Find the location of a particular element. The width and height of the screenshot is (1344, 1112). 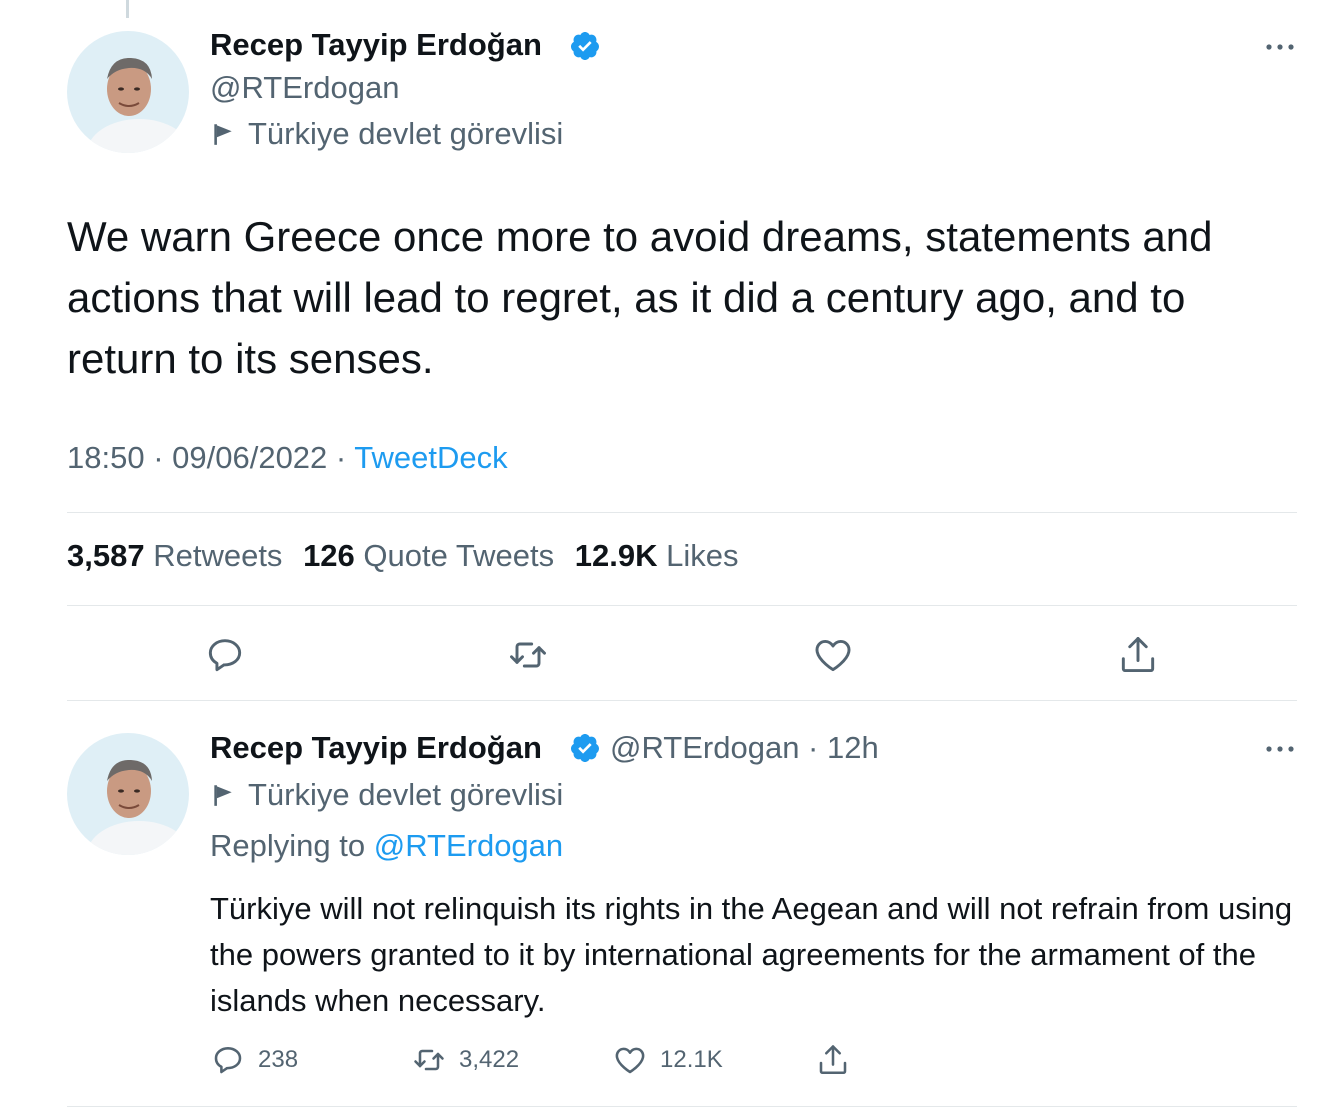

reply-avatar is located at coordinates (128, 794).